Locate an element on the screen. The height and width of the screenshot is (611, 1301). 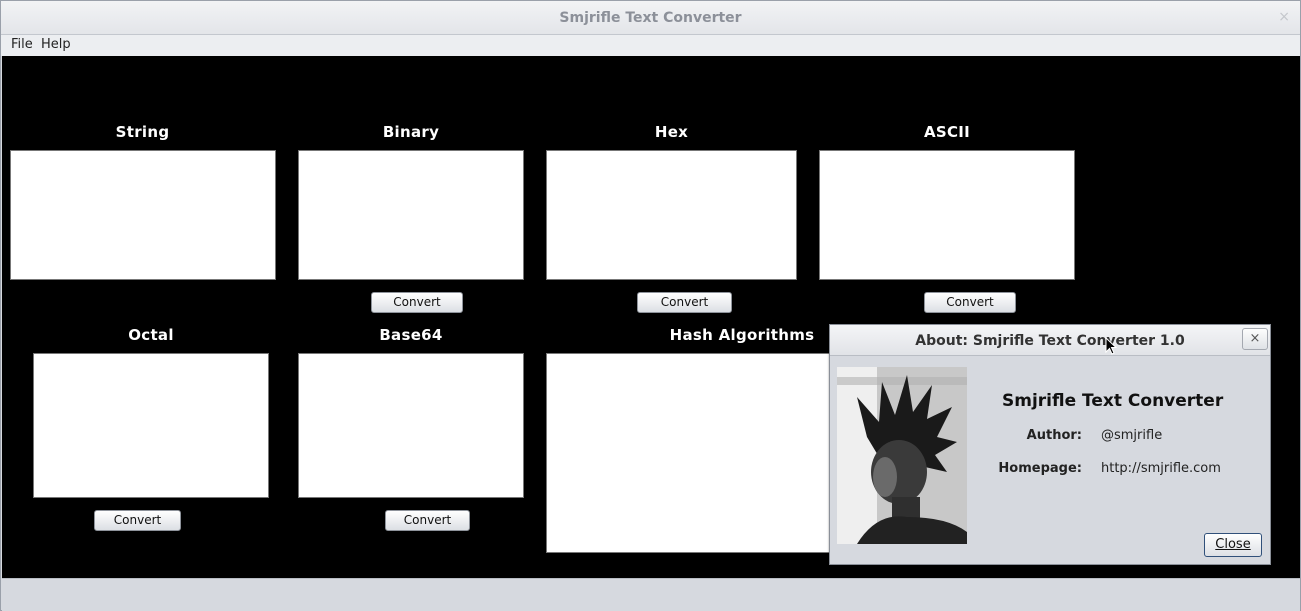
binary-textarea is located at coordinates (411, 215).